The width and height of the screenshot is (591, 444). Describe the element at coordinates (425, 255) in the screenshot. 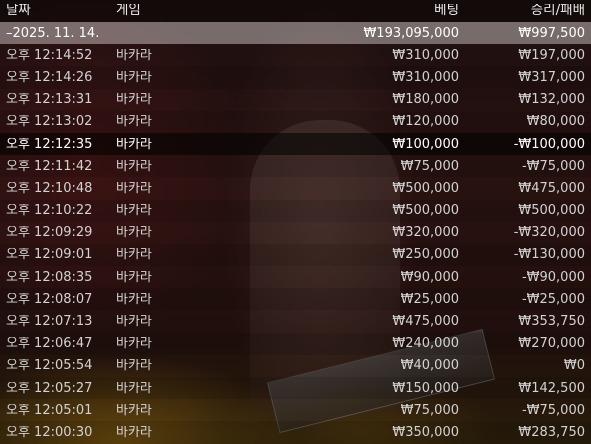

I see `row-bet: ₩250,000` at that location.